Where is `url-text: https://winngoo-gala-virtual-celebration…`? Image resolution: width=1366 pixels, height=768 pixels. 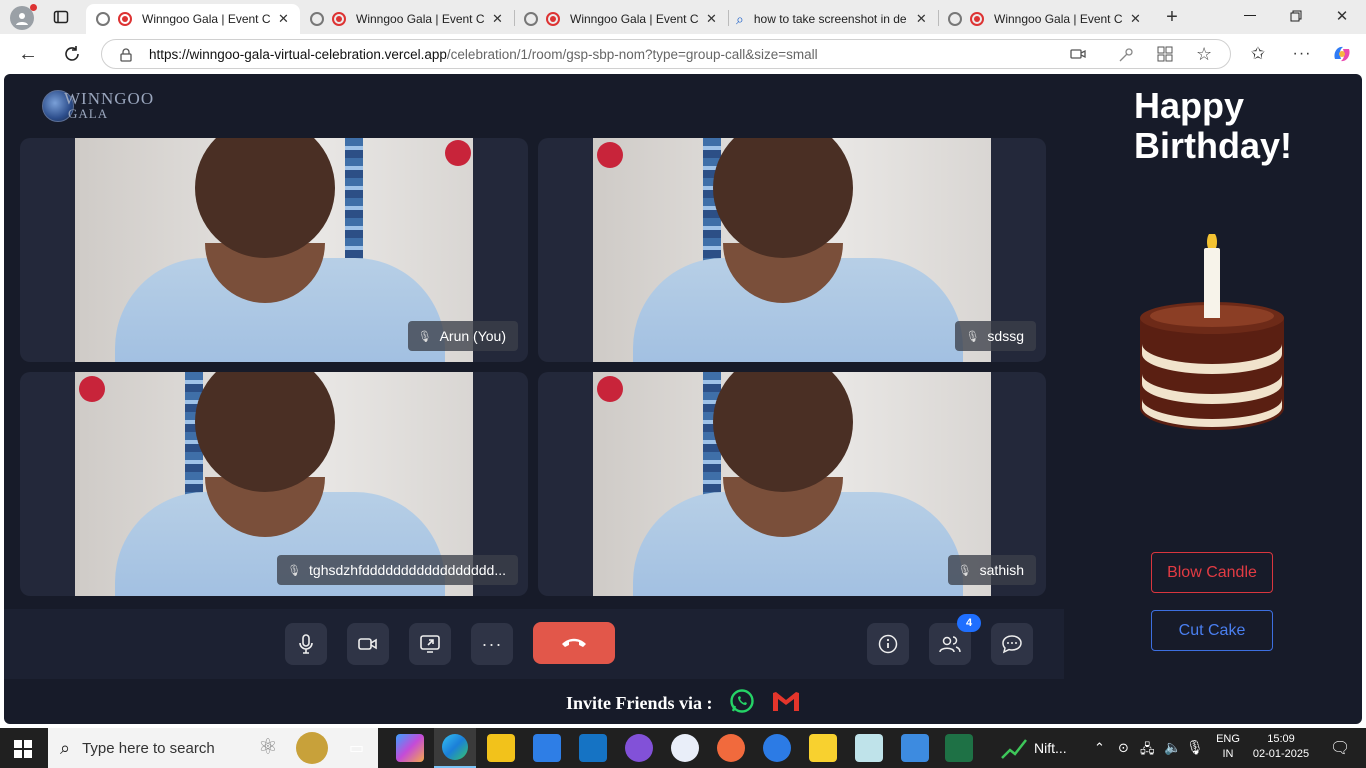 url-text: https://winngoo-gala-virtual-celebration… is located at coordinates (483, 54).